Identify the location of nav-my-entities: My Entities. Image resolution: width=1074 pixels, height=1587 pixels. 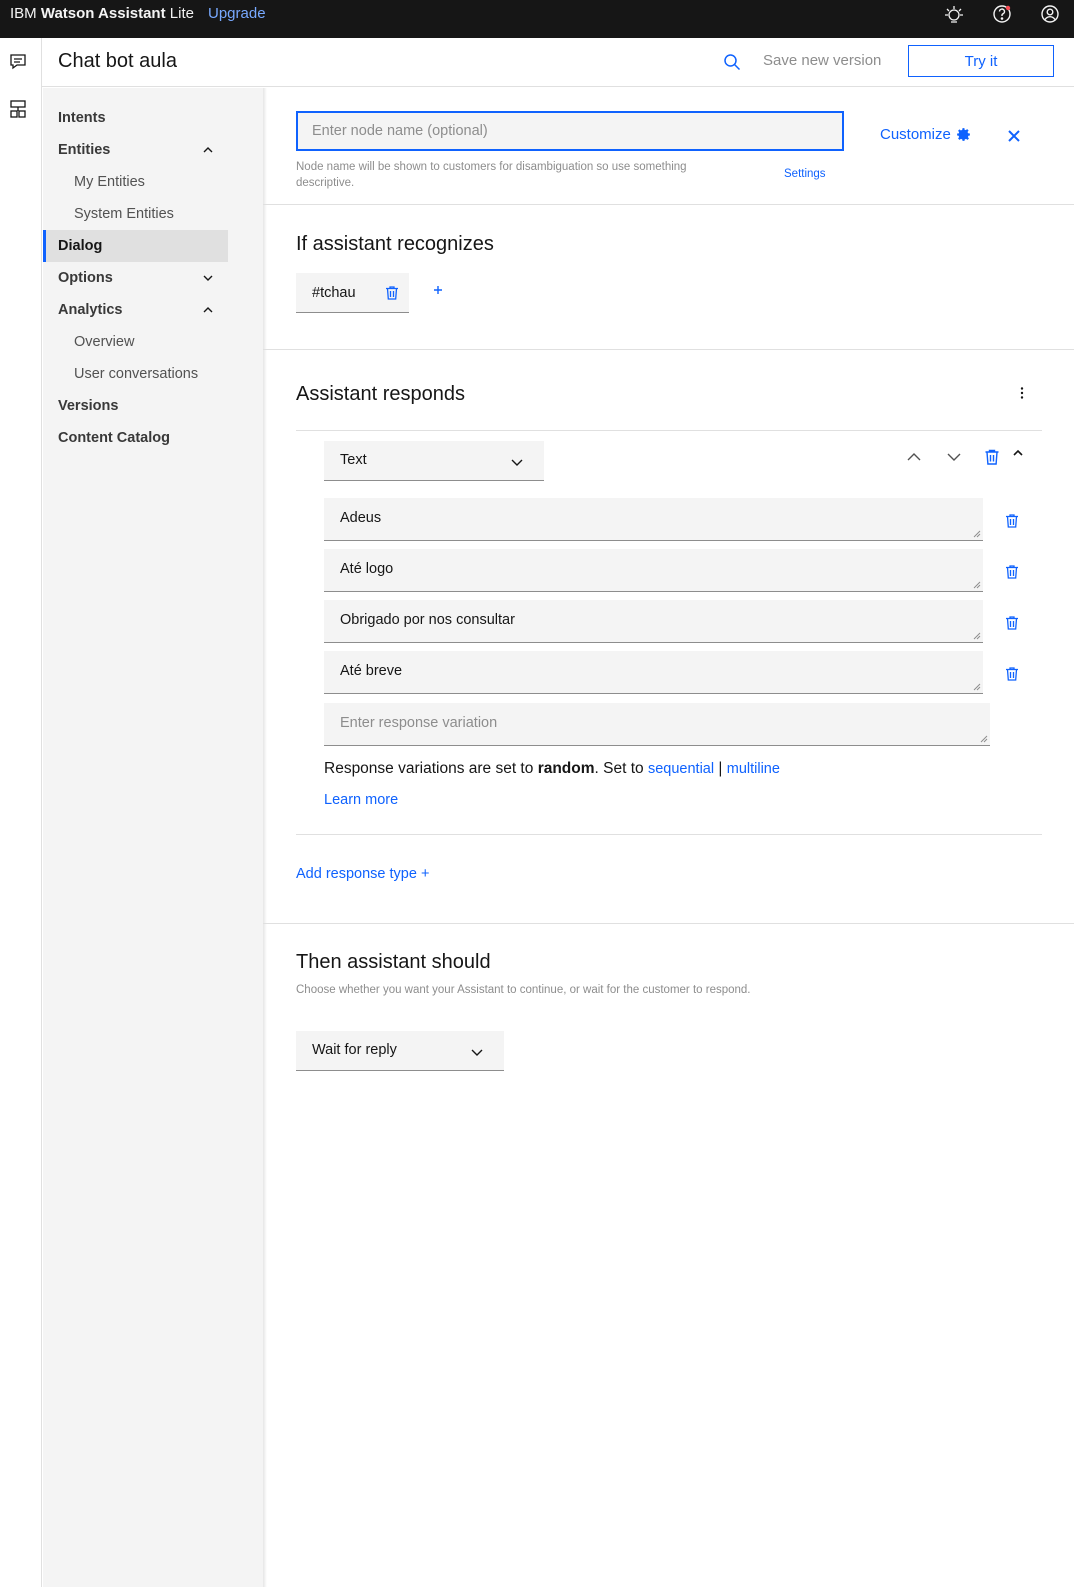
(135, 182).